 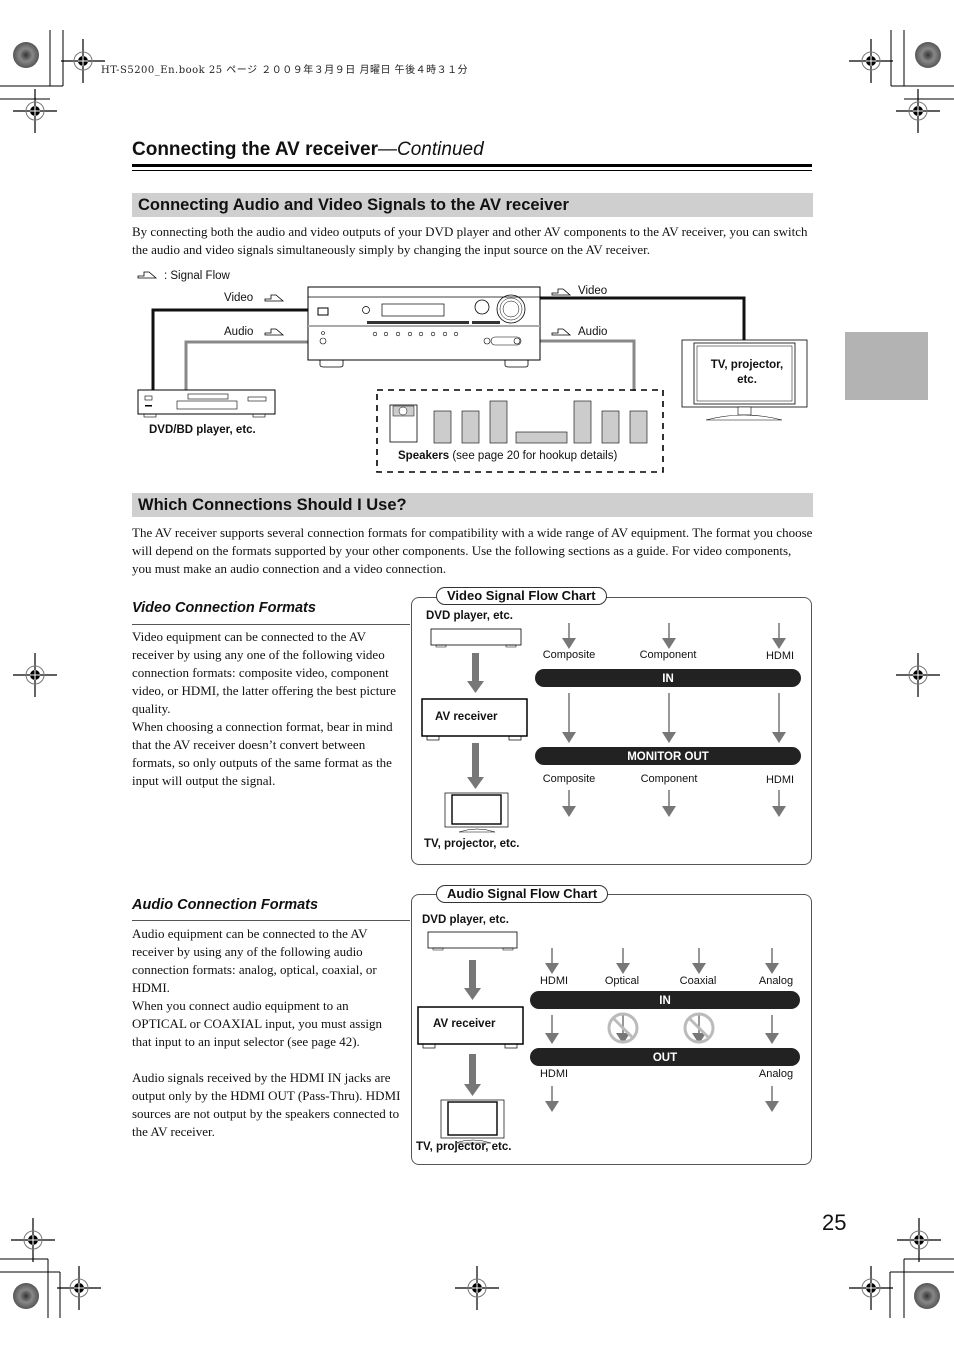 I want to click on video-out-format: Component, so click(x=669, y=779).